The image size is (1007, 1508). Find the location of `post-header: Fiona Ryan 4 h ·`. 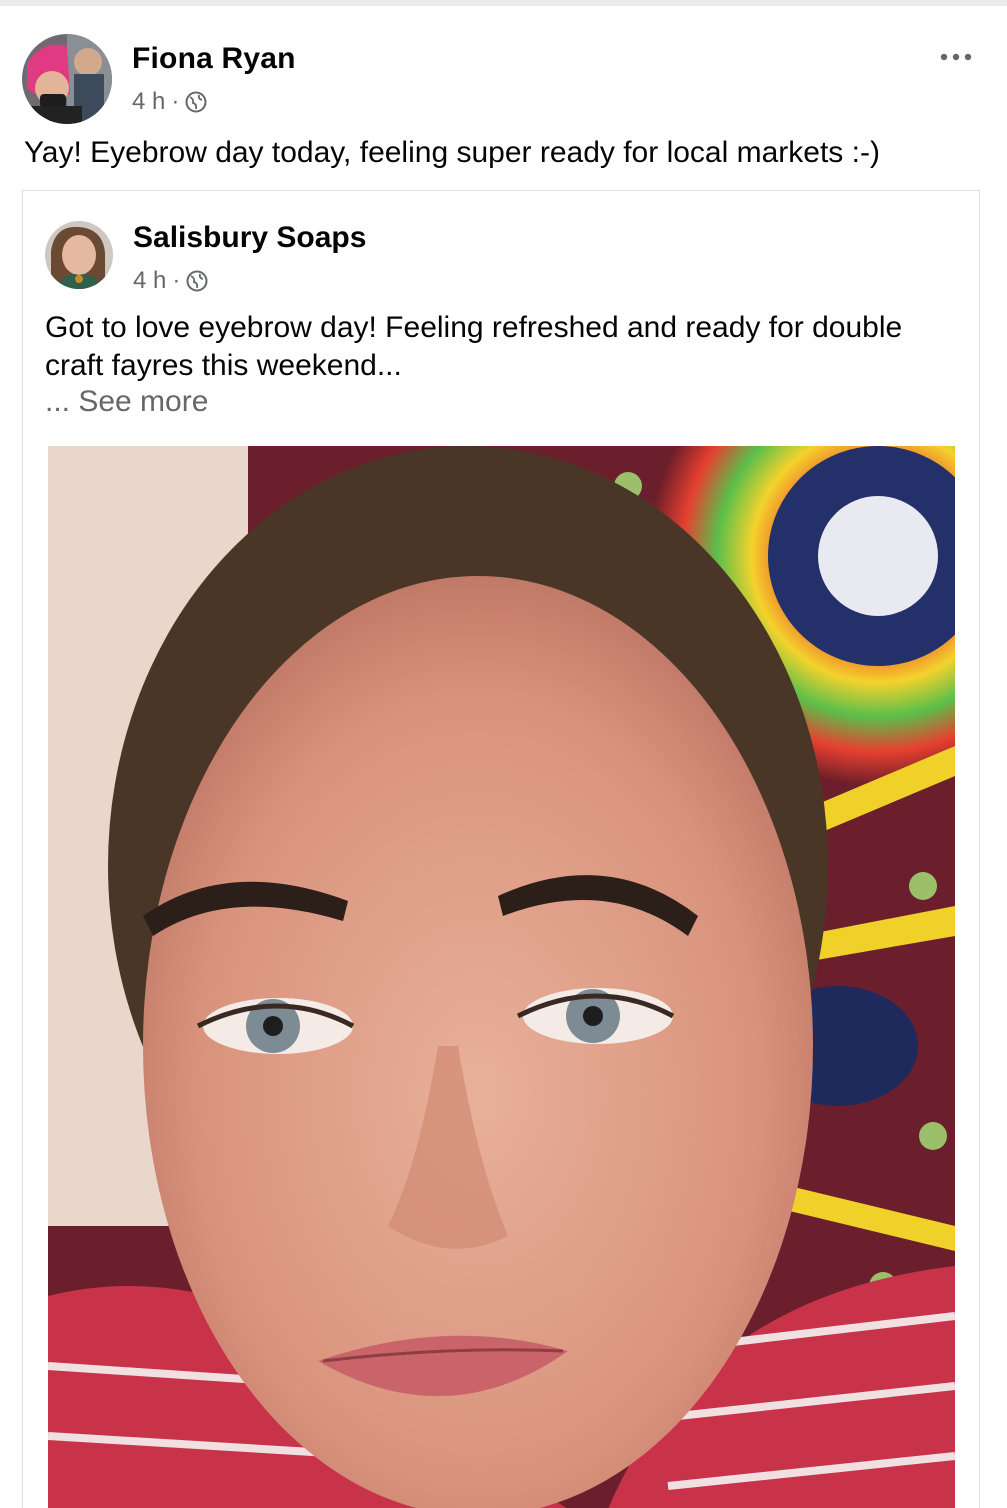

post-header: Fiona Ryan 4 h · is located at coordinates (502, 79).